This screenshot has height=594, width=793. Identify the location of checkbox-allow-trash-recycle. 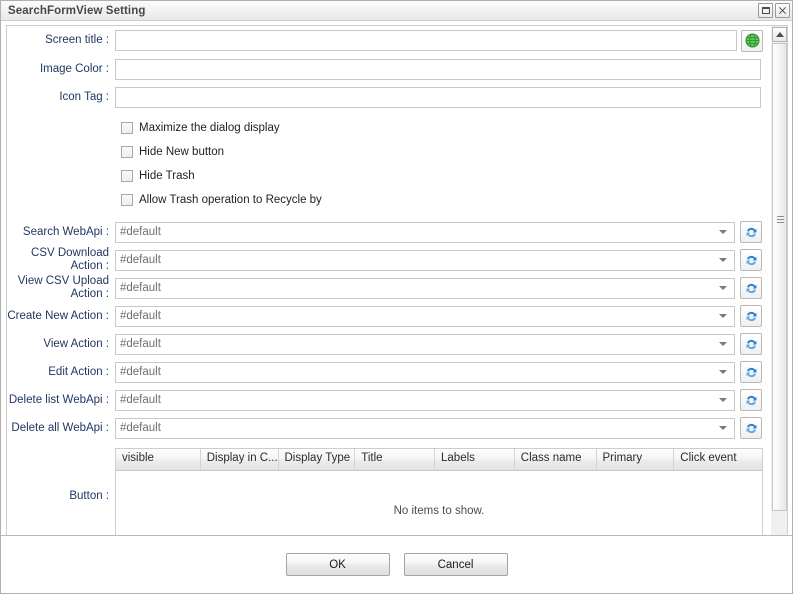
(127, 200).